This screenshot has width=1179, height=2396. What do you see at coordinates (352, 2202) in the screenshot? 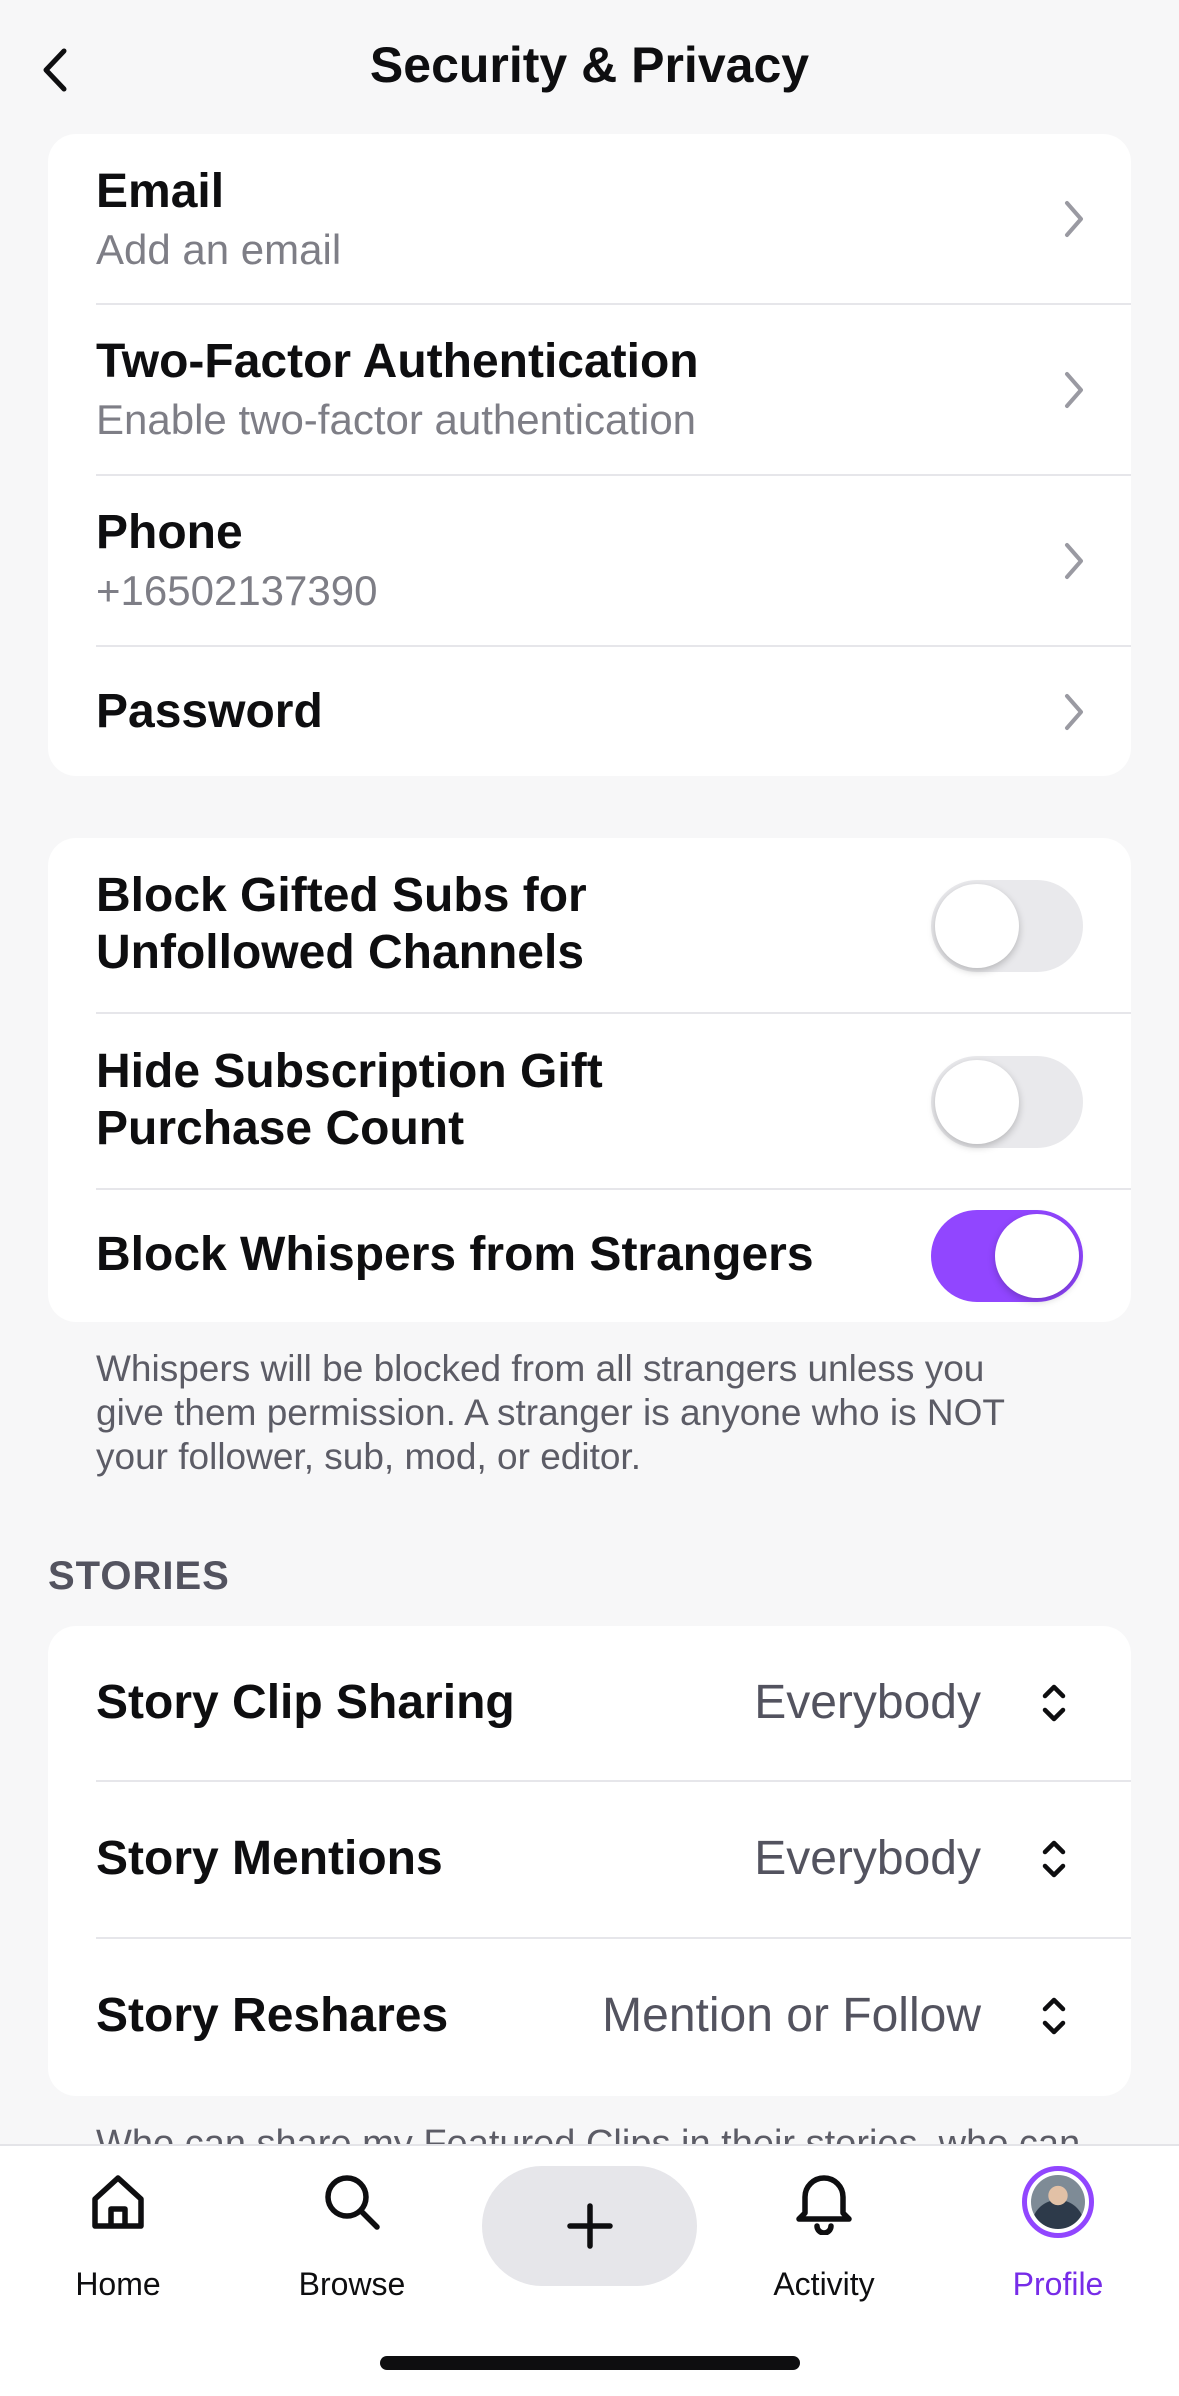
I see `search-icon` at bounding box center [352, 2202].